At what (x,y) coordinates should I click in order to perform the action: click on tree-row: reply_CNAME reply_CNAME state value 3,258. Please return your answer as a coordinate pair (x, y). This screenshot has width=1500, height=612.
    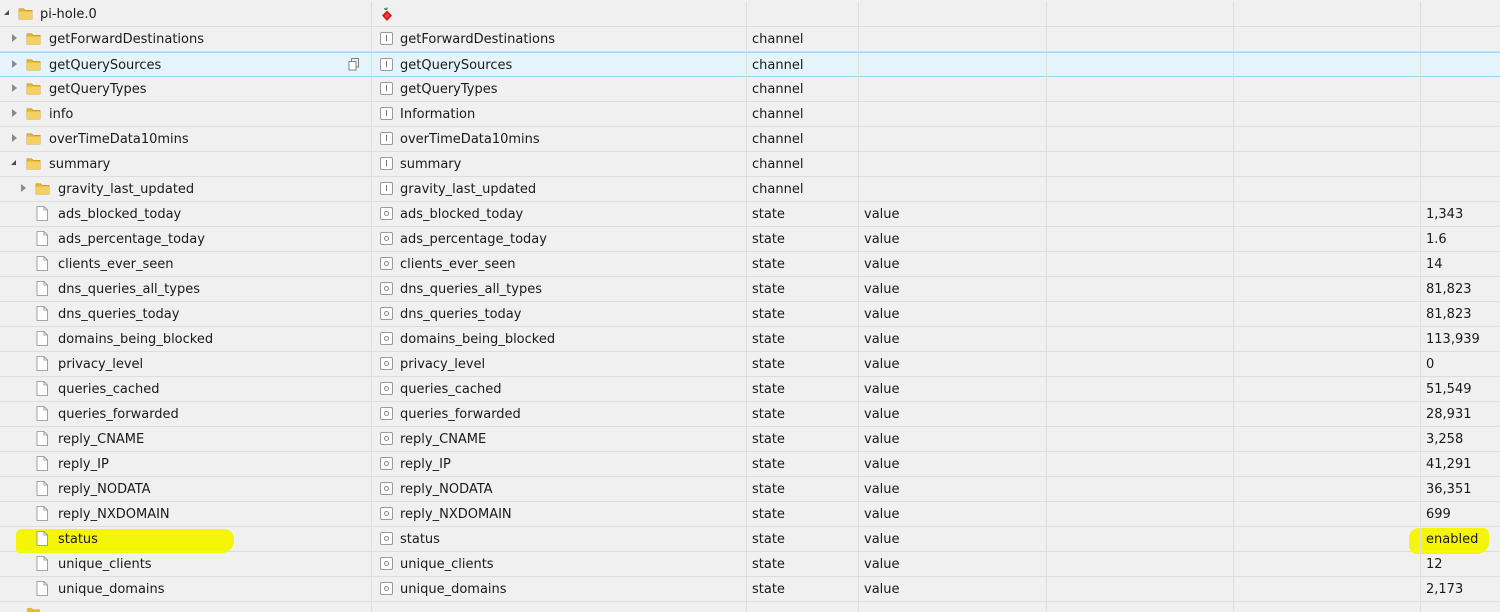
    Looking at the image, I should click on (750, 439).